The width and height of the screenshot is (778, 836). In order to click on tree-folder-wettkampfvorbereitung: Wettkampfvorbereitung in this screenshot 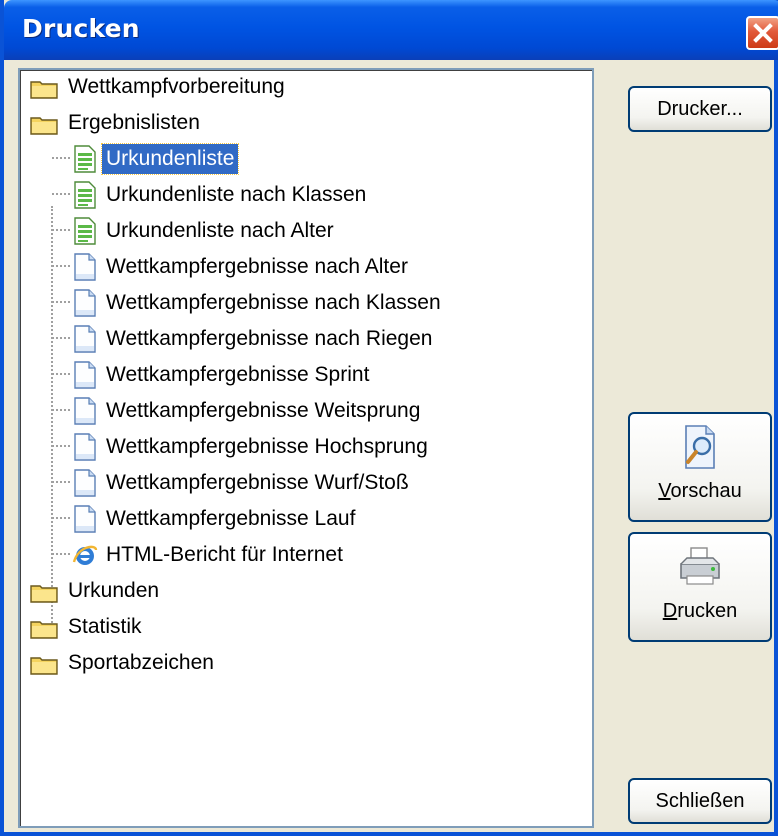, I will do `click(300, 88)`.